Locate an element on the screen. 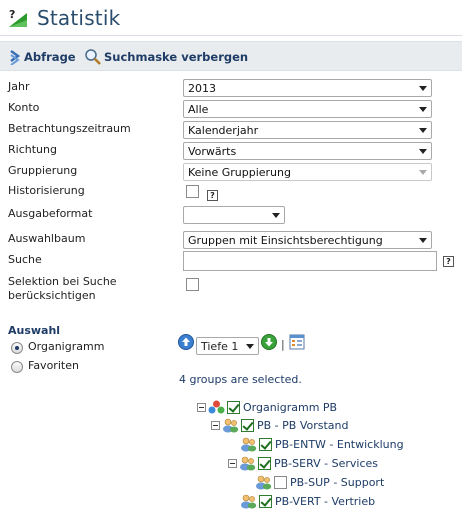 The width and height of the screenshot is (462, 518). tree-node-pb-vorstand: PB - PB Vorstand is located at coordinates (279, 425).